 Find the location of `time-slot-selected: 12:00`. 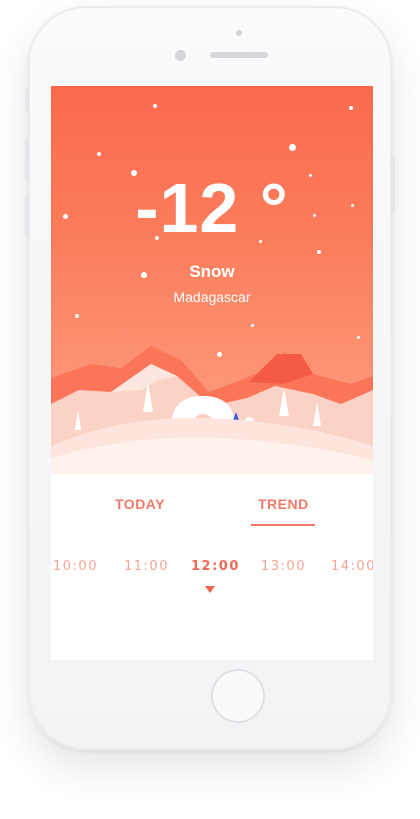

time-slot-selected: 12:00 is located at coordinates (215, 566).